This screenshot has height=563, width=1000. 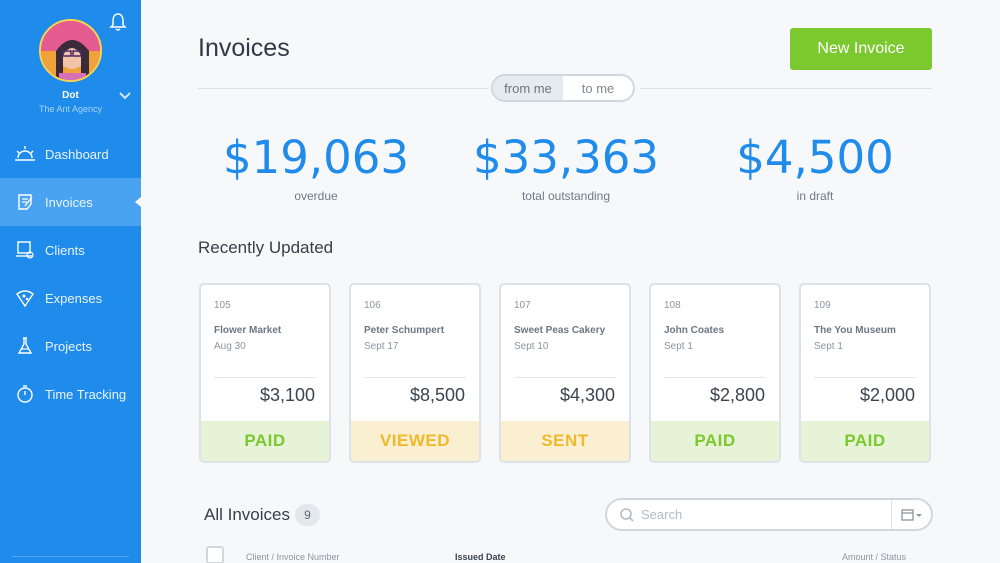 I want to click on invoice-amount: $8,500, so click(x=437, y=395).